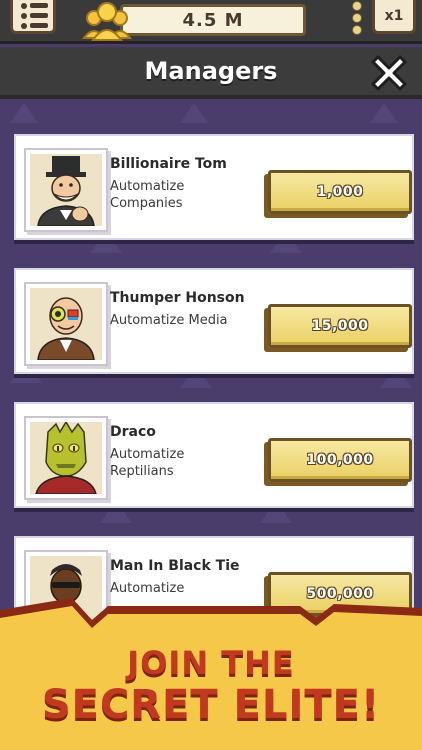 This screenshot has height=750, width=422. I want to click on cash-display: 4.5 M, so click(213, 20).